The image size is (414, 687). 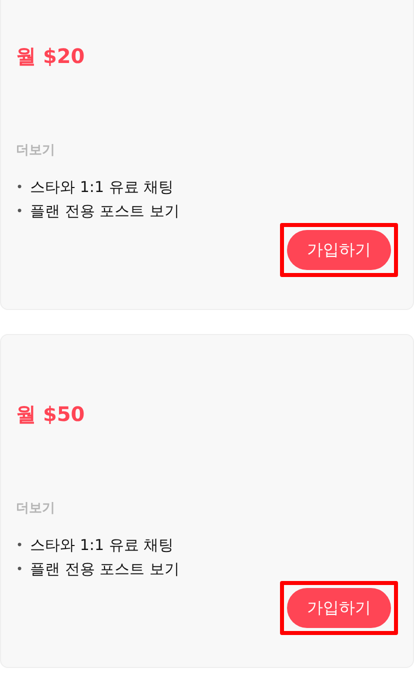 I want to click on plan-price: 월 $50, so click(x=51, y=414).